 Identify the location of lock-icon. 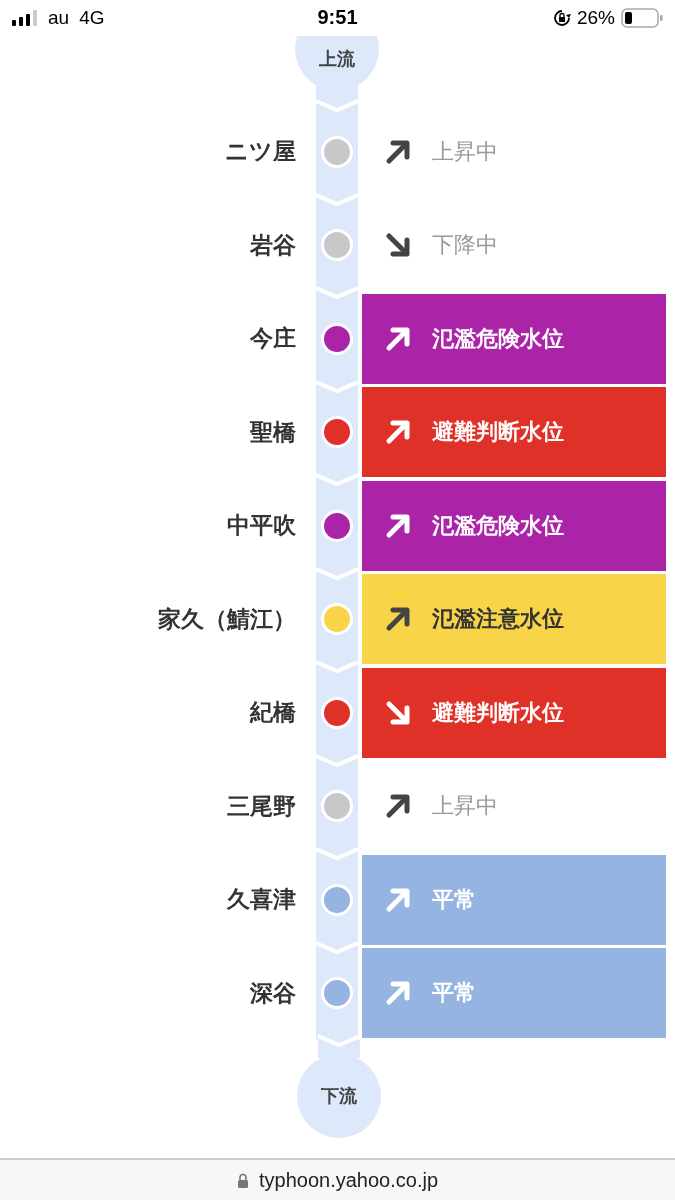
(243, 1180).